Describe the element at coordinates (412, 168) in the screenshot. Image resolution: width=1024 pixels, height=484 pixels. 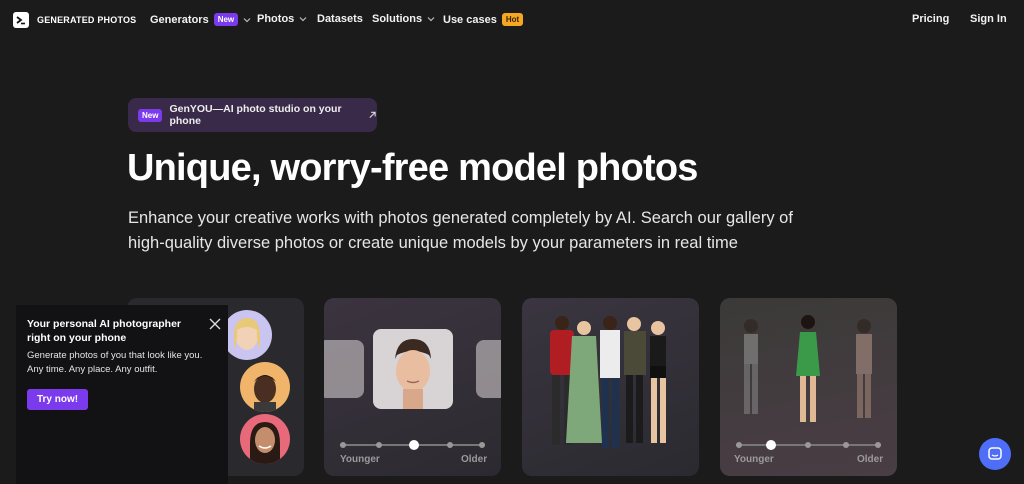
I see `page-title: Unique, worry-free model photos` at that location.